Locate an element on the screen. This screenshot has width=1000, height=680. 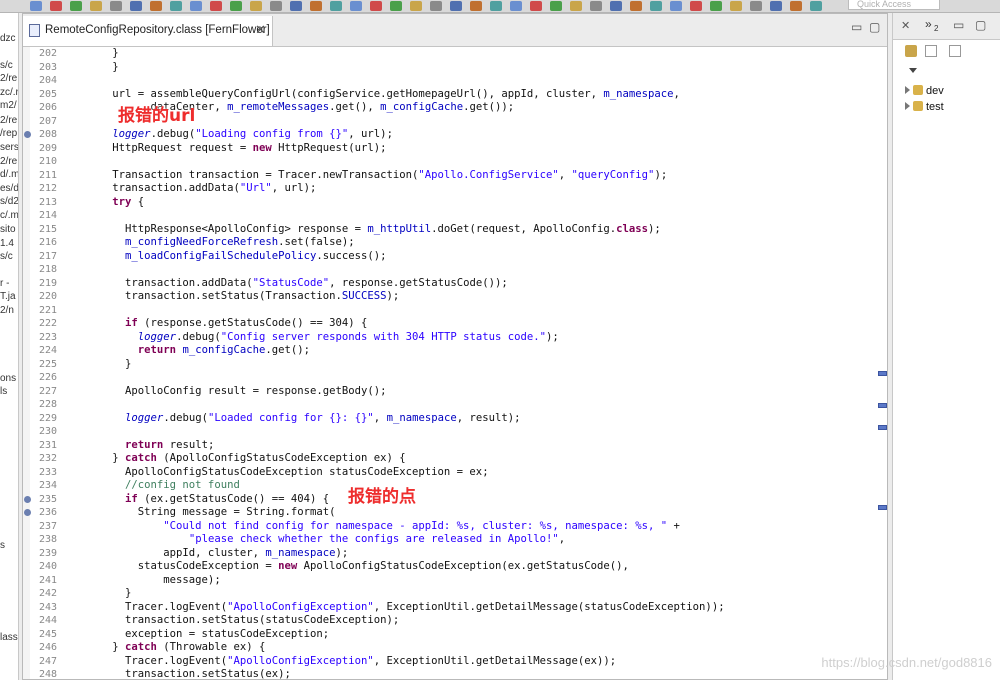
code-line: 214 is located at coordinates (455, 216).